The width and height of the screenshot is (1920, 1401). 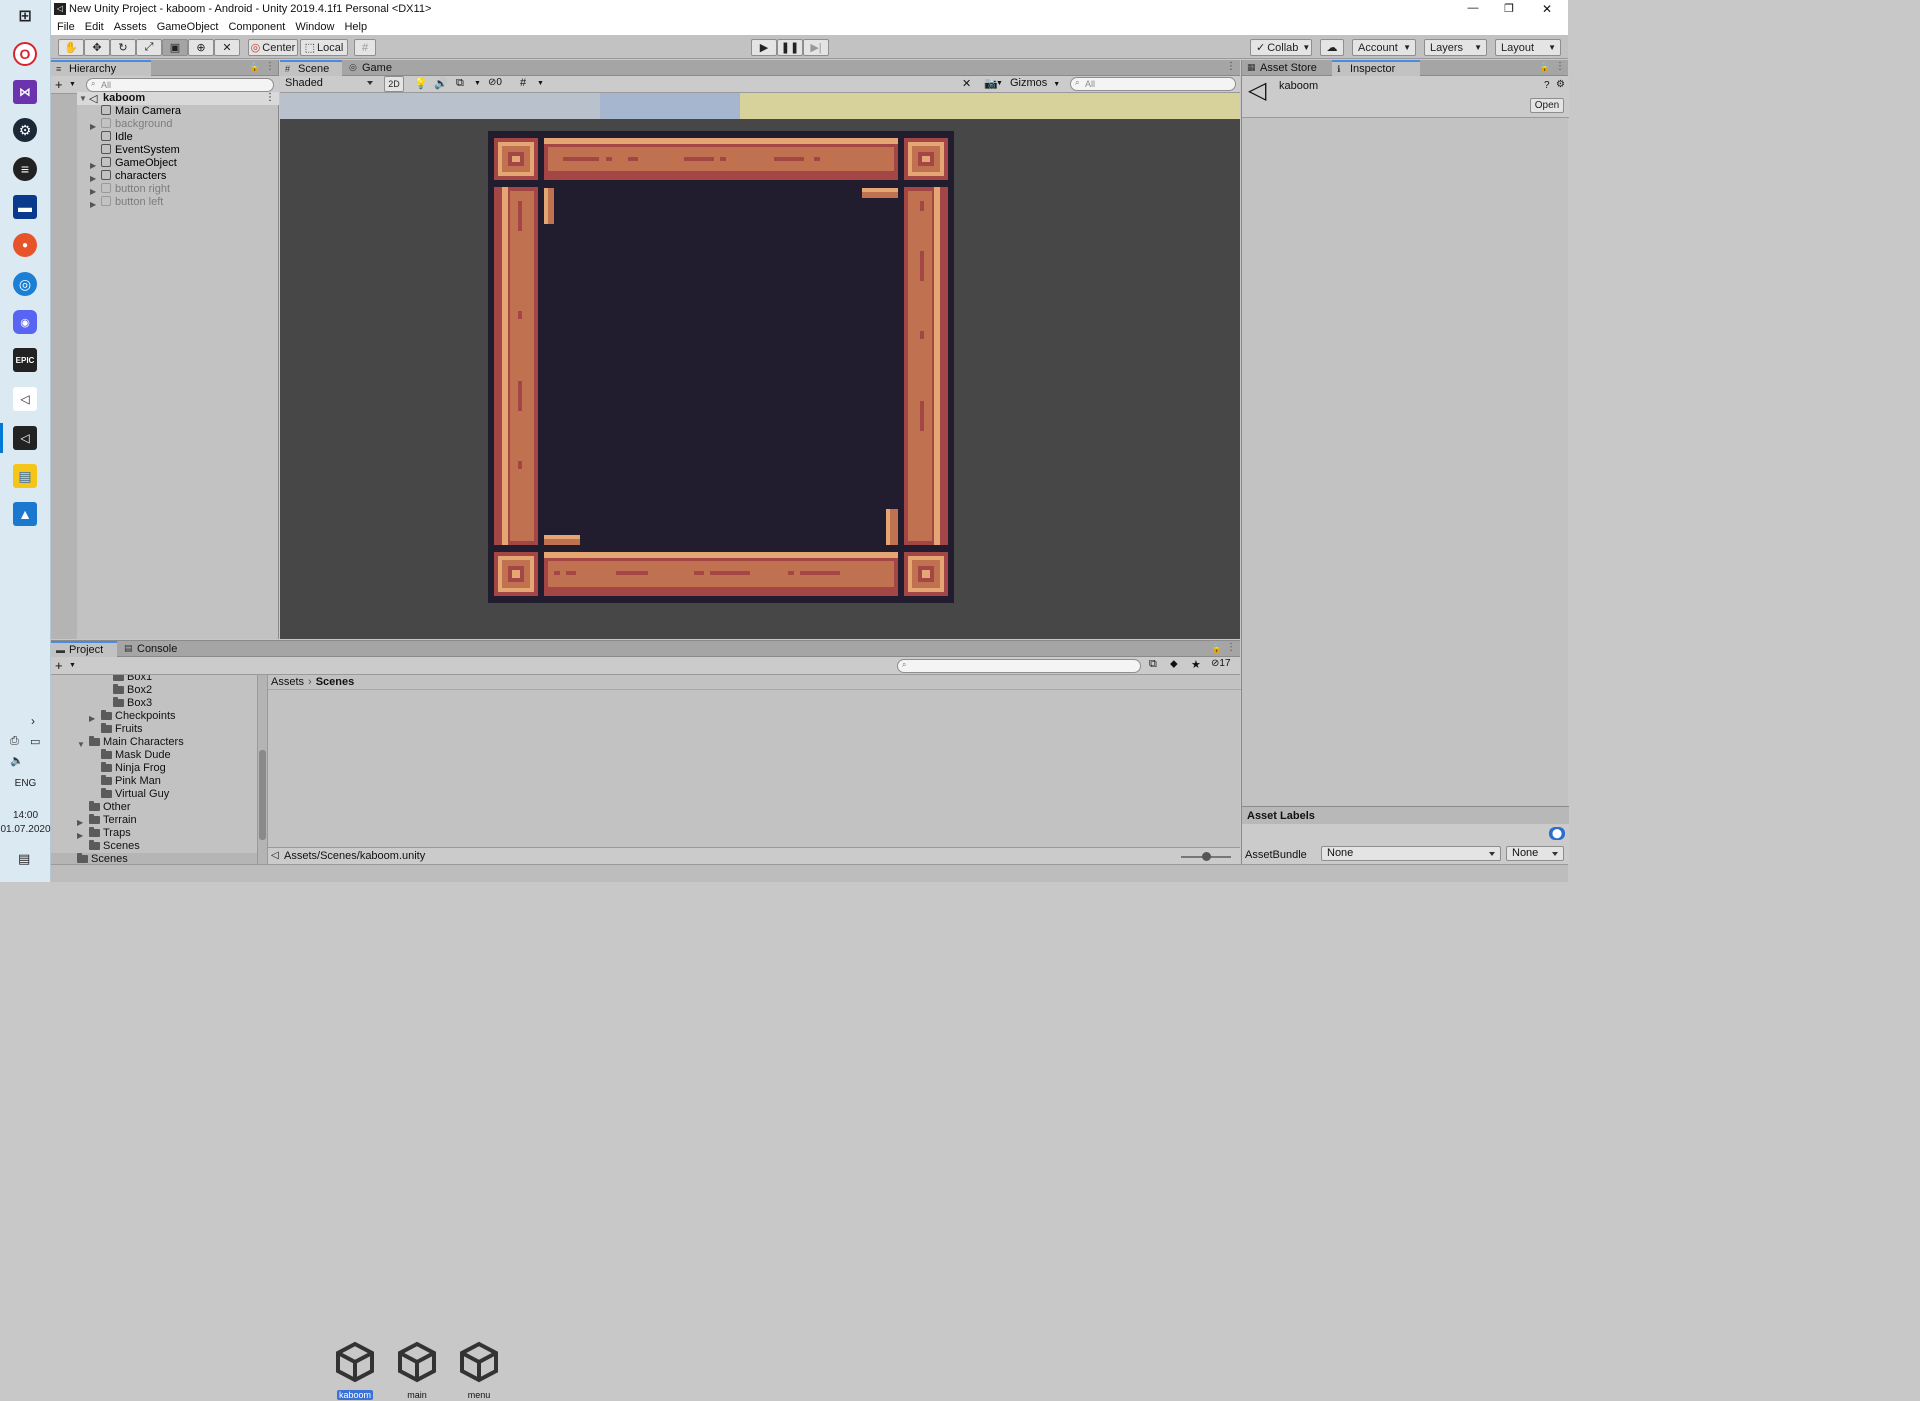 I want to click on visual-studio-icon: ⋈, so click(x=25, y=92).